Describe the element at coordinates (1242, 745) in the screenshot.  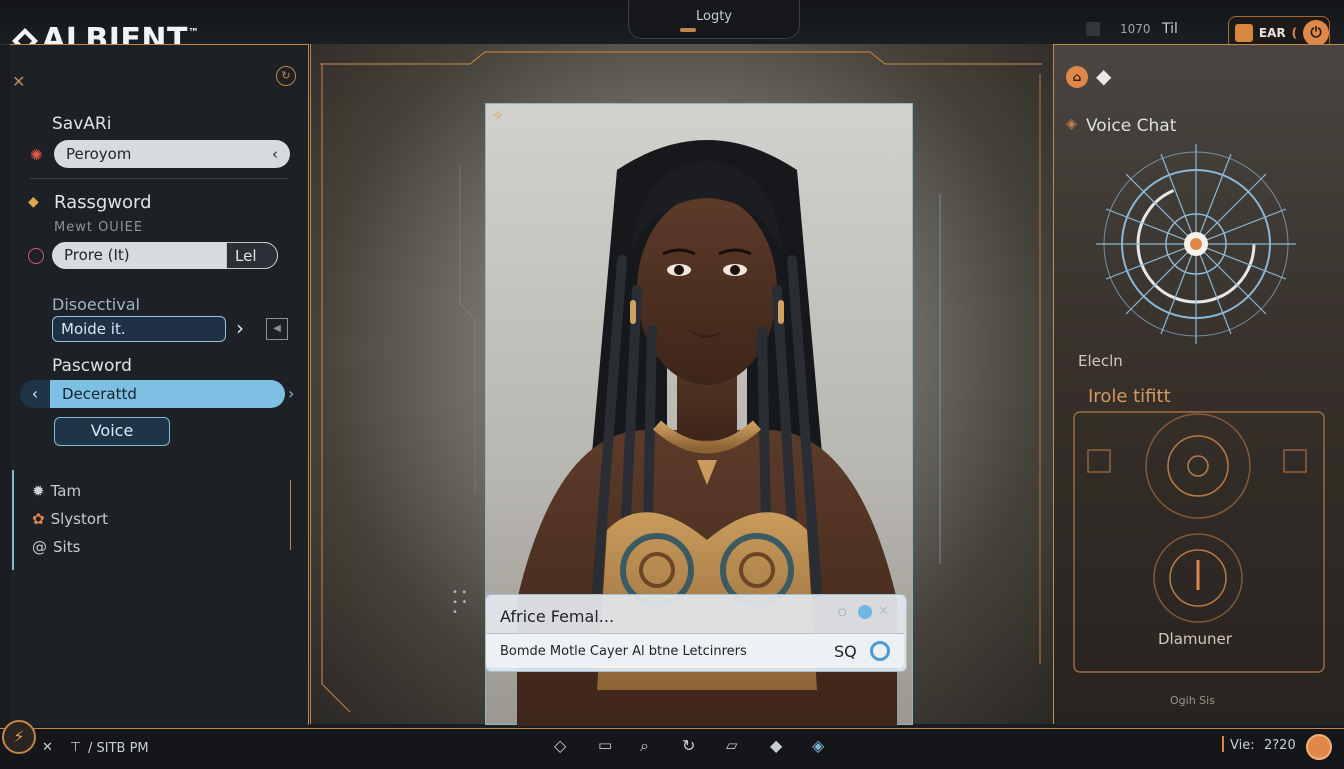
I see `view-label: Vie:` at that location.